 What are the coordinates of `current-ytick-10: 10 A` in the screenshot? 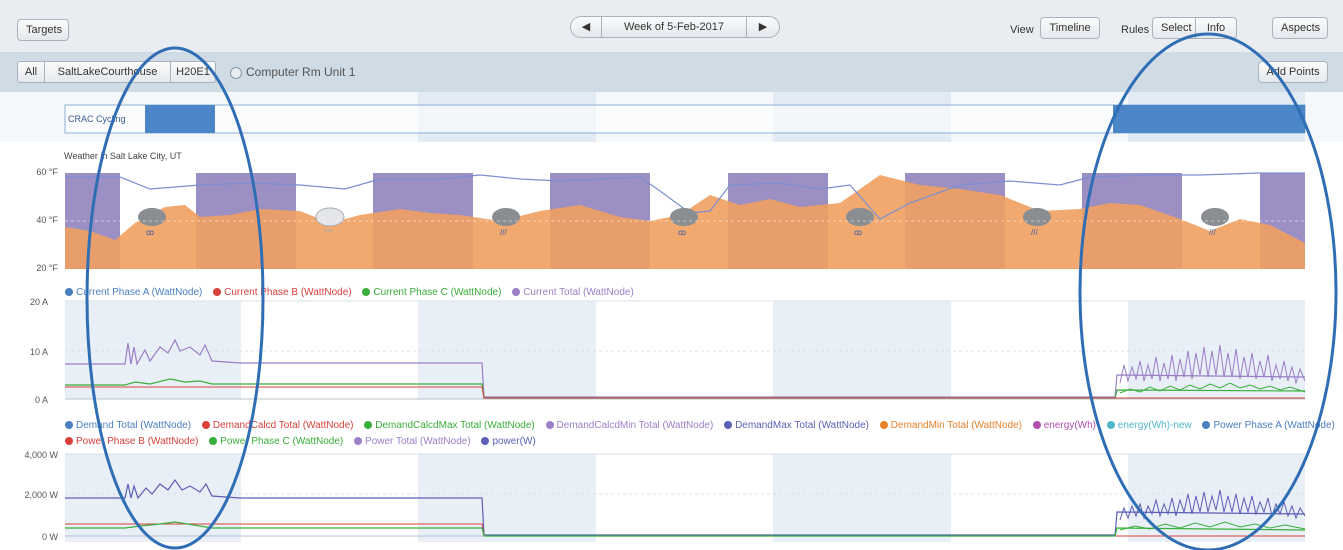 It's located at (39, 352).